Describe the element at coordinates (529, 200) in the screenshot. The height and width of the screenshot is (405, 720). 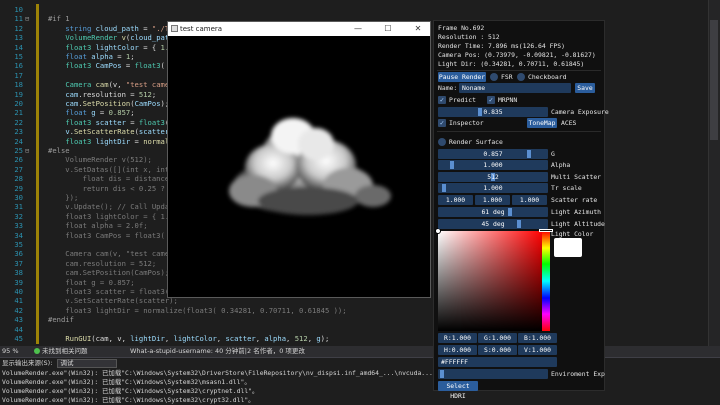
I see `scatter-rate-b: 1.000` at that location.